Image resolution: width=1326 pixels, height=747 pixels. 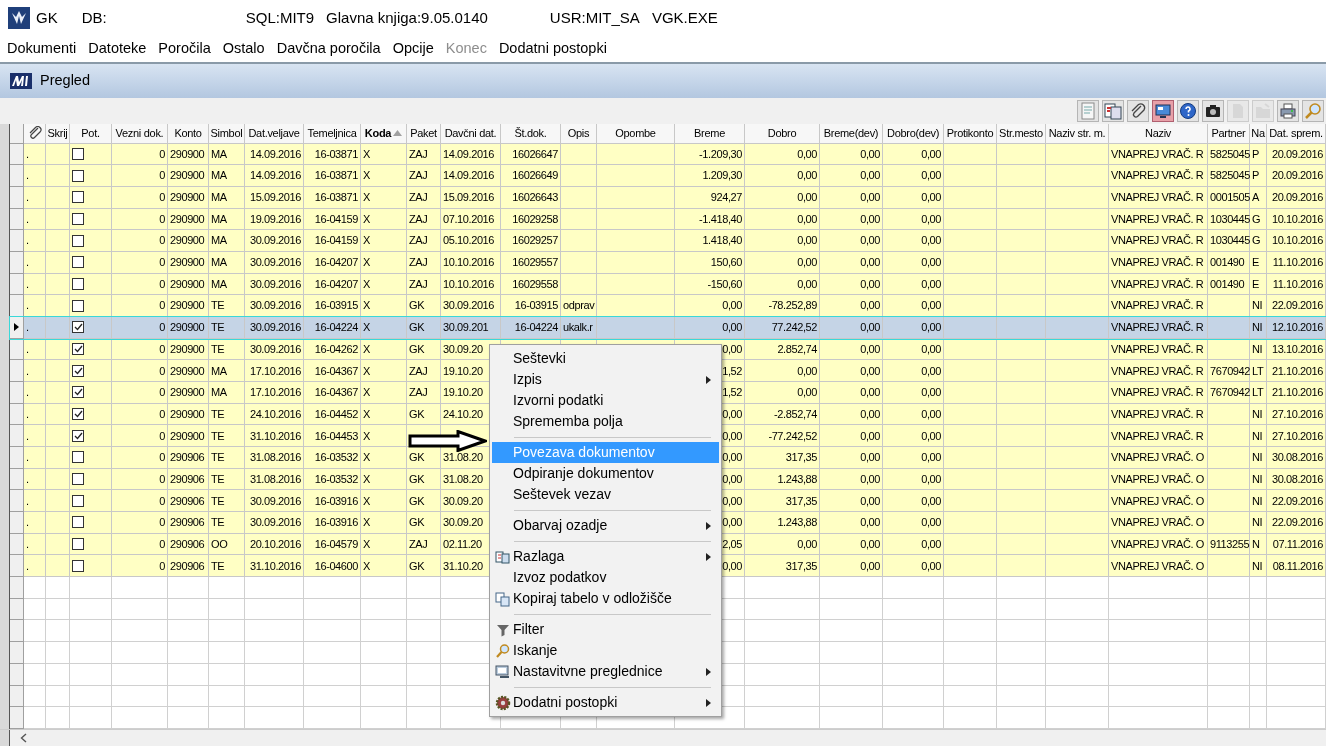 I want to click on table-cell: 21.10.2016, so click(x=1296, y=393).